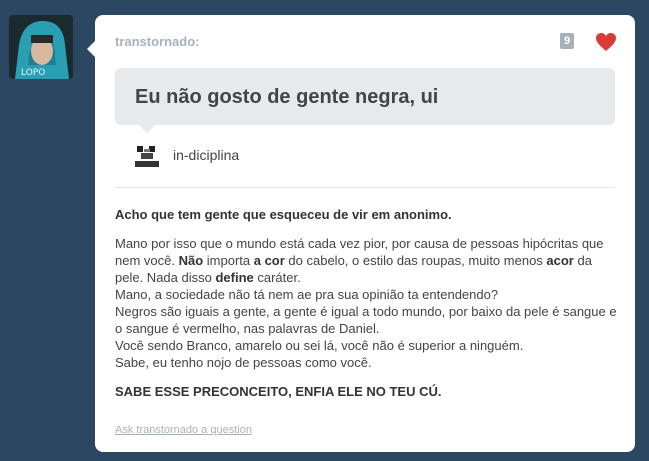 This screenshot has height=461, width=649. What do you see at coordinates (147, 155) in the screenshot?
I see `answerer-avatar` at bounding box center [147, 155].